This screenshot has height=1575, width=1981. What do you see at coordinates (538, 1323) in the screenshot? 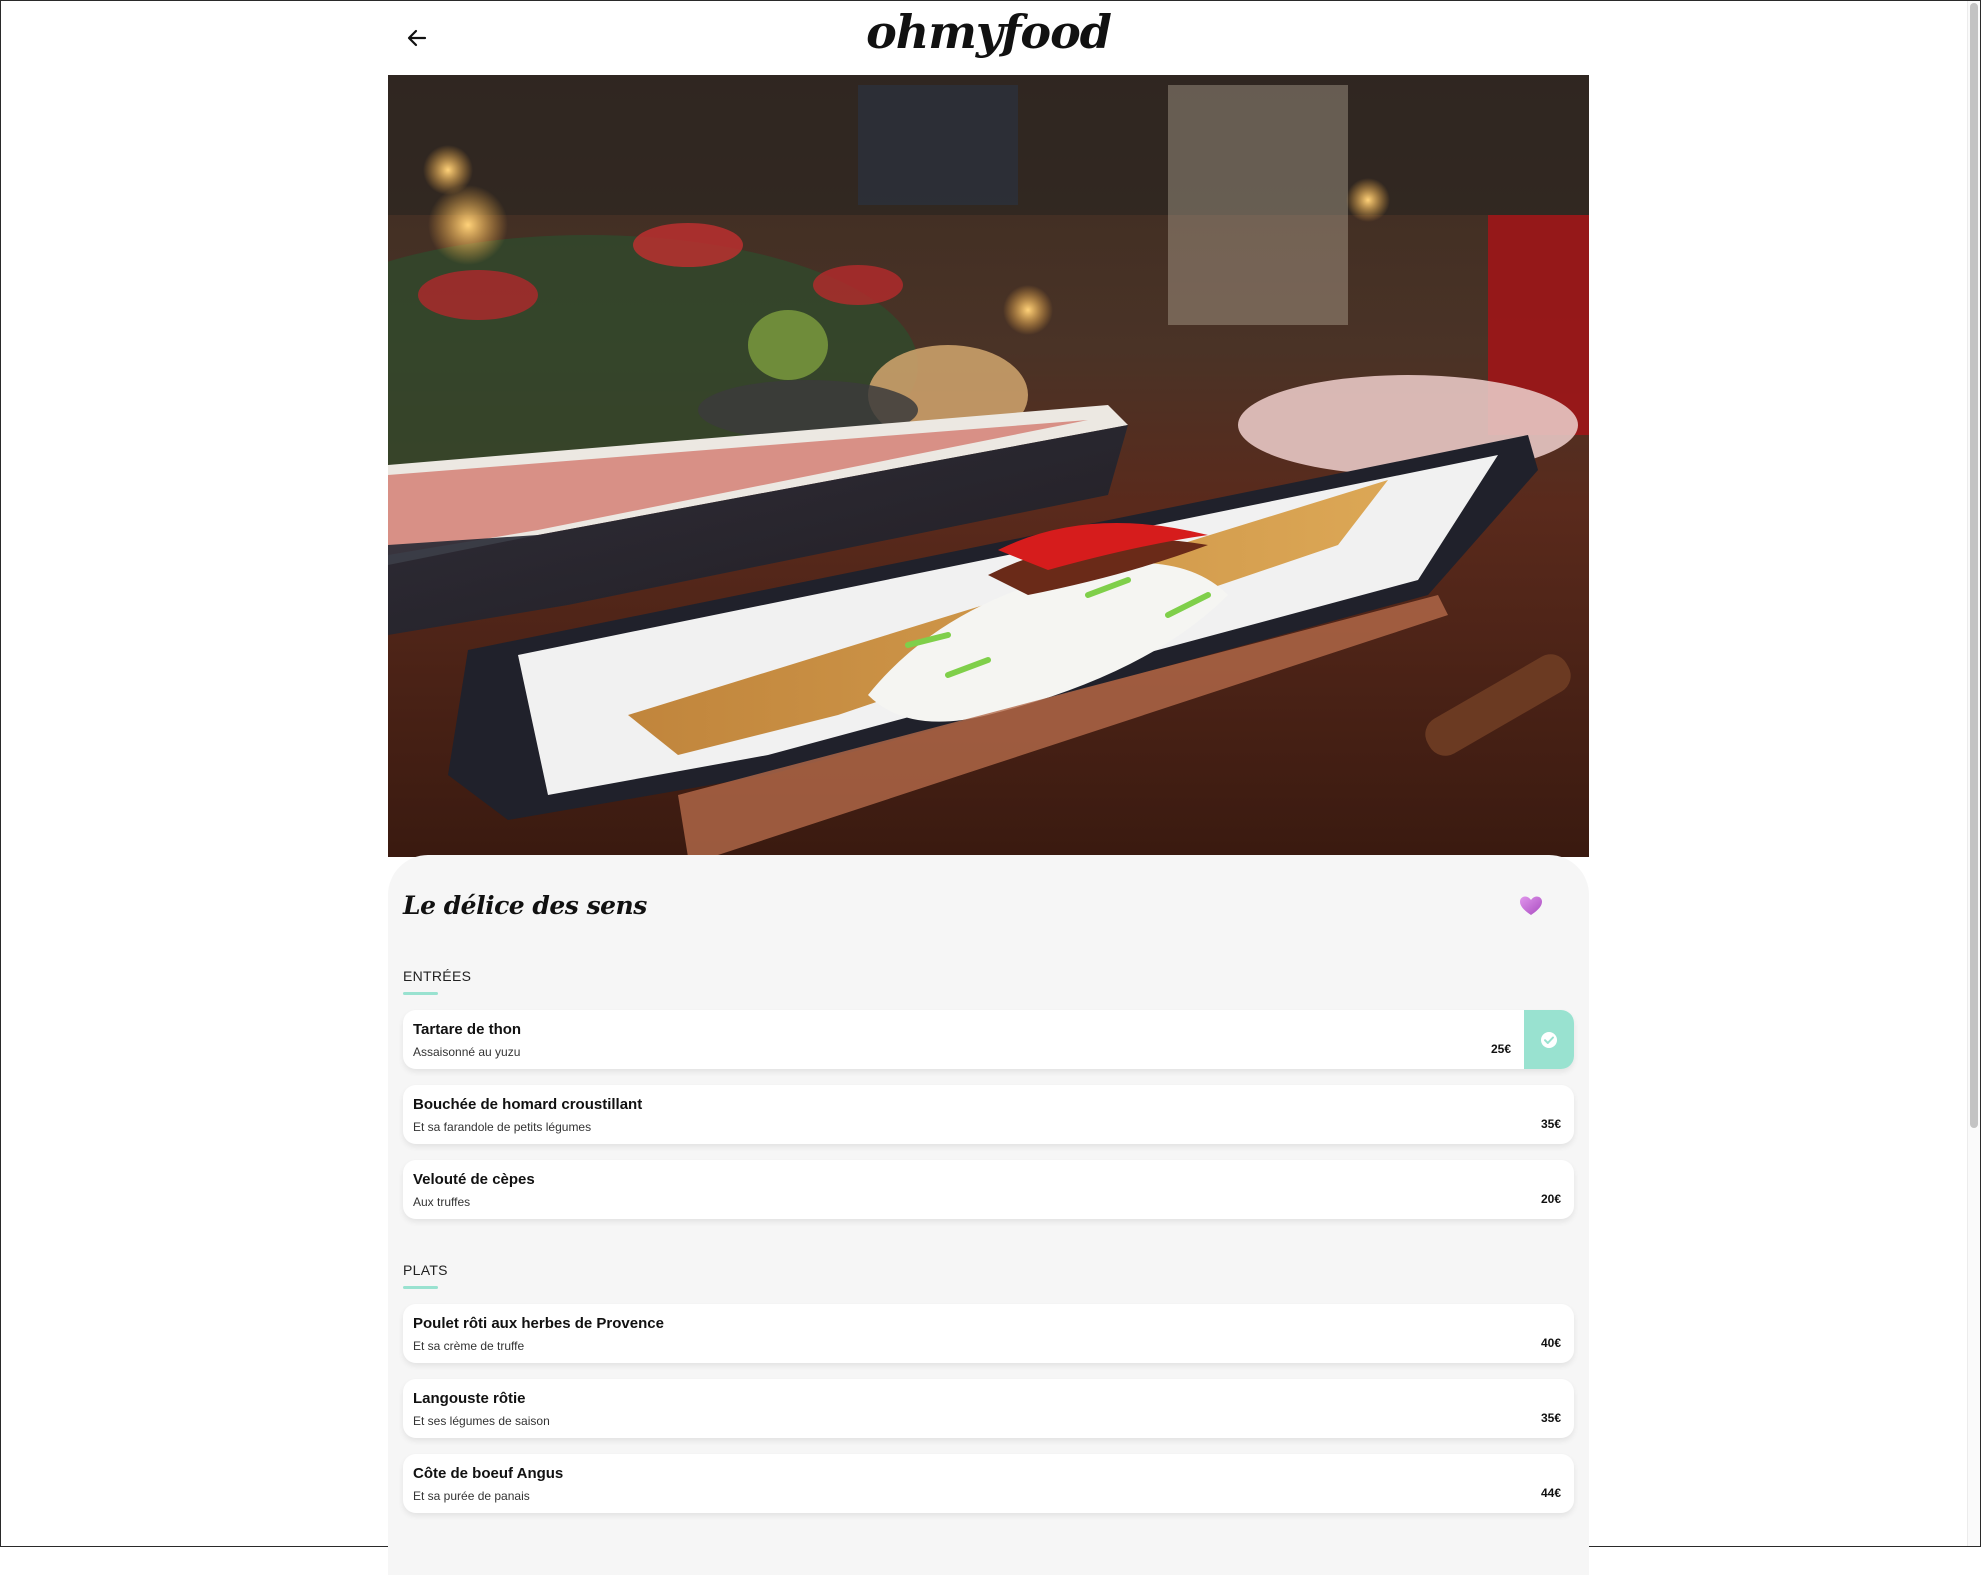
I see `dish-name: Poulet rôti aux herbes de Provence` at bounding box center [538, 1323].